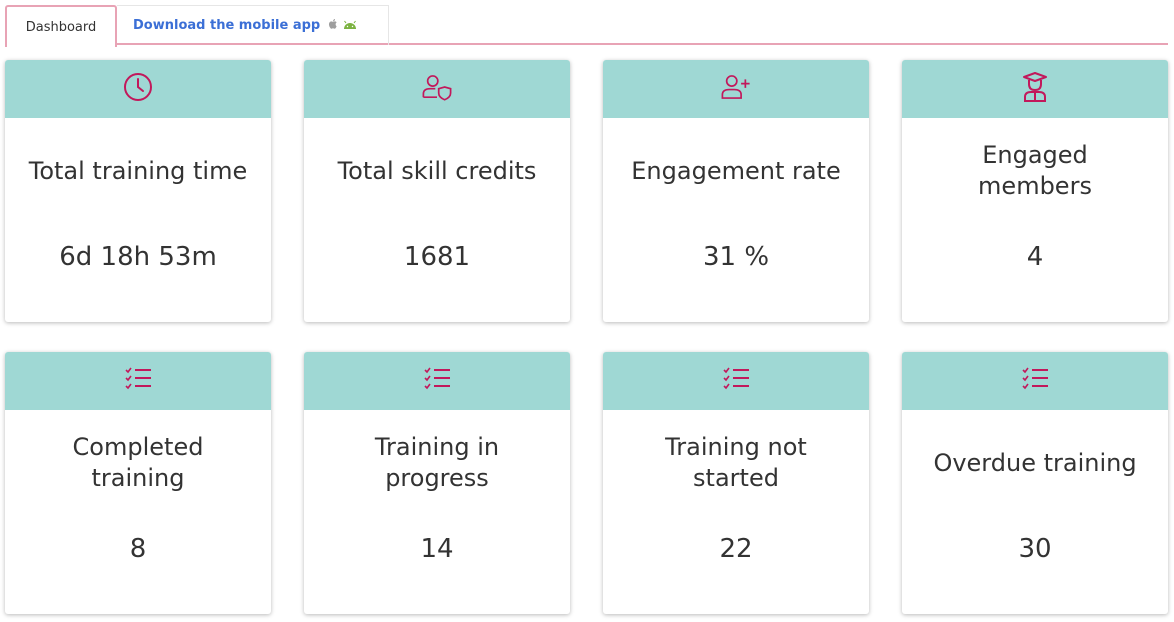  What do you see at coordinates (227, 25) in the screenshot?
I see `tab-mobile-label: Download the mobile app` at bounding box center [227, 25].